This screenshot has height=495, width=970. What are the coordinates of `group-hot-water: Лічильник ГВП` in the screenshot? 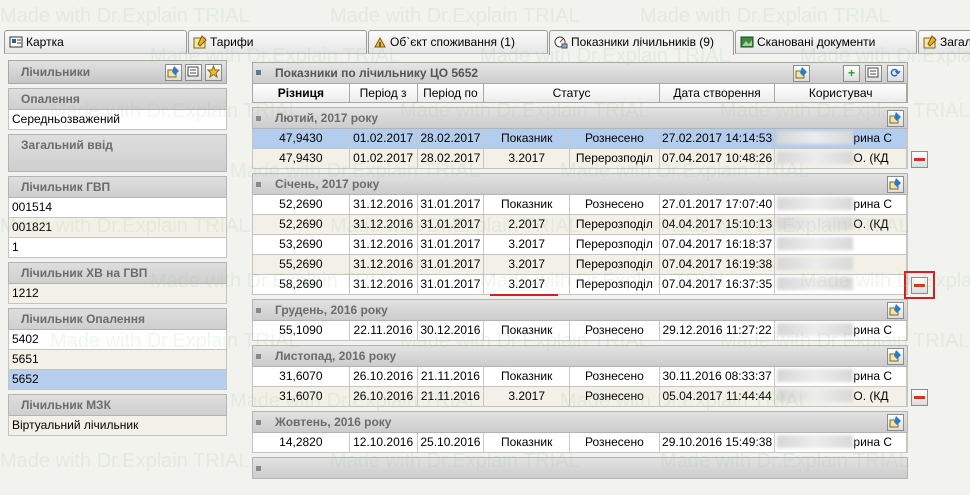 It's located at (117, 187).